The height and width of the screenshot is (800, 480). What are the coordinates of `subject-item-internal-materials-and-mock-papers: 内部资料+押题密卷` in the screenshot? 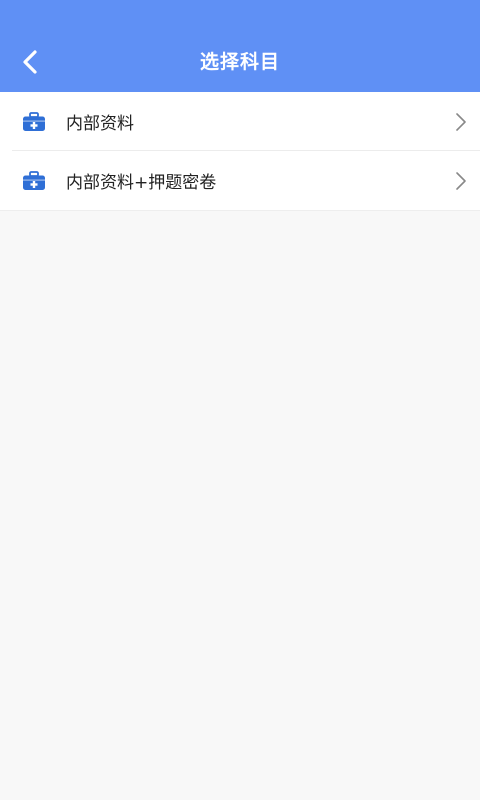 It's located at (240, 180).